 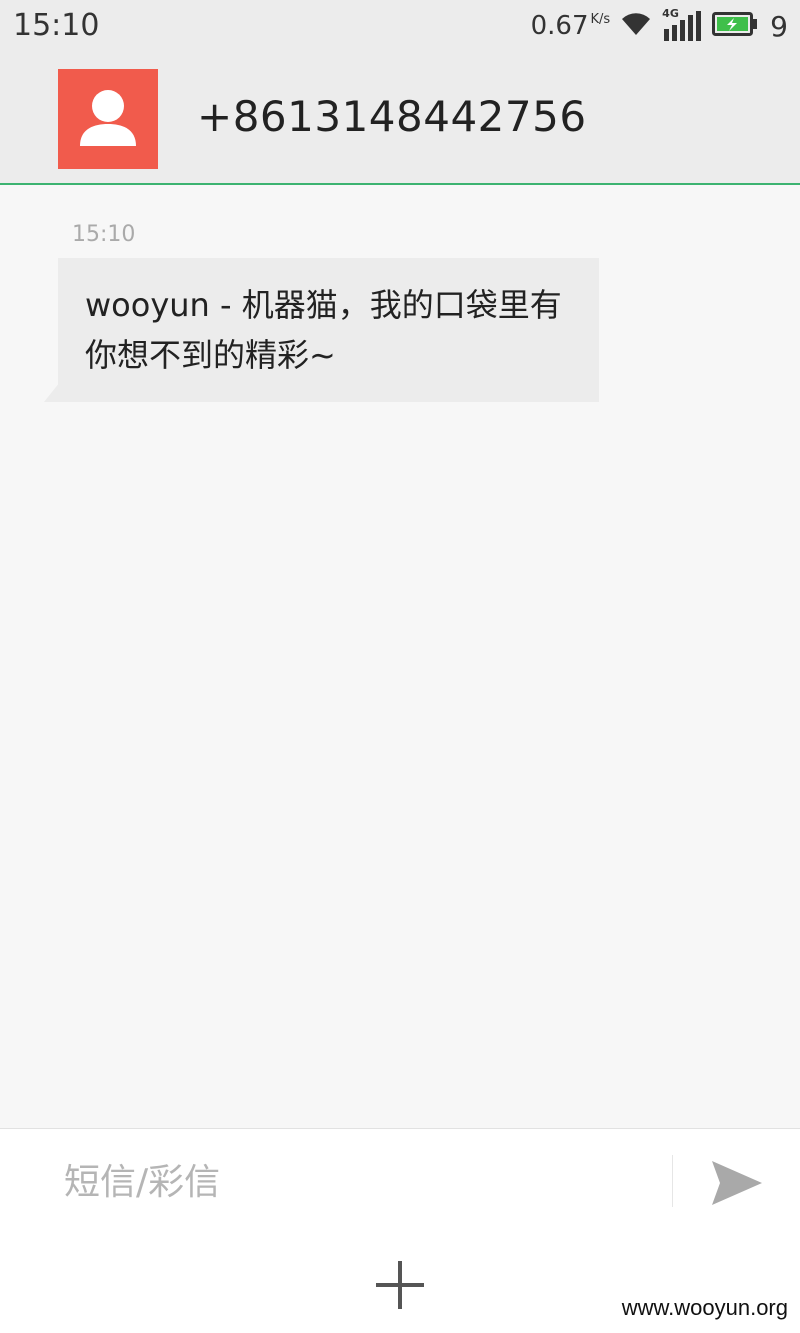 I want to click on message-bubble: wooyun - 机器猫，我的口袋里有你想不到的精彩~, so click(x=328, y=330).